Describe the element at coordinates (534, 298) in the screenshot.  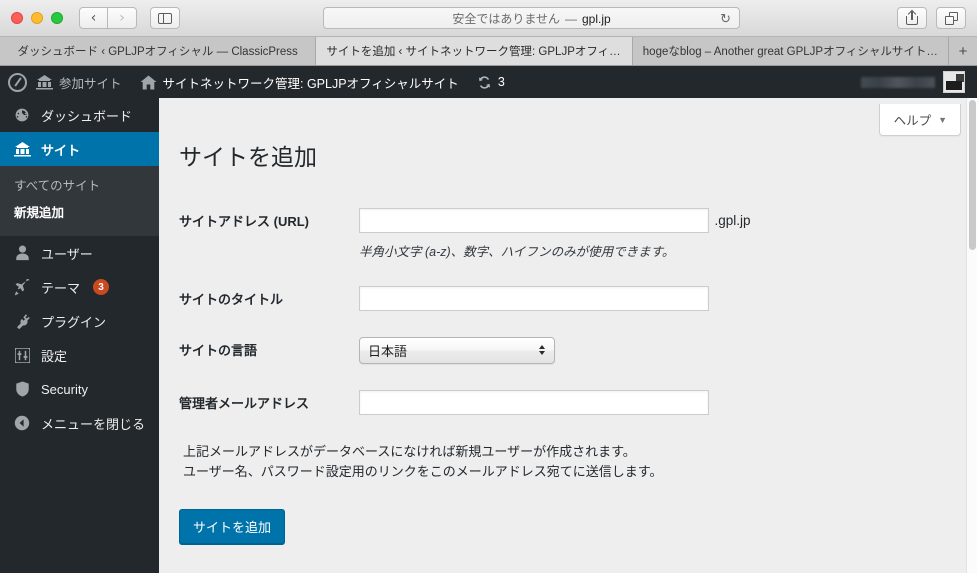
I see `site-title-input` at that location.